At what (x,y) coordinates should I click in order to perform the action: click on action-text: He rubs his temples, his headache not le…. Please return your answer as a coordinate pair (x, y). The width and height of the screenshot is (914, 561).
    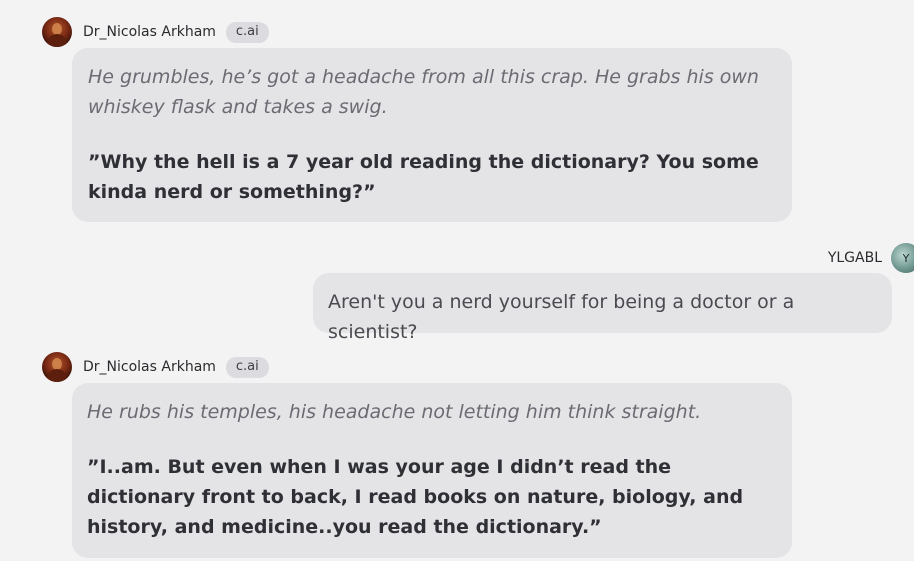
    Looking at the image, I should click on (394, 412).